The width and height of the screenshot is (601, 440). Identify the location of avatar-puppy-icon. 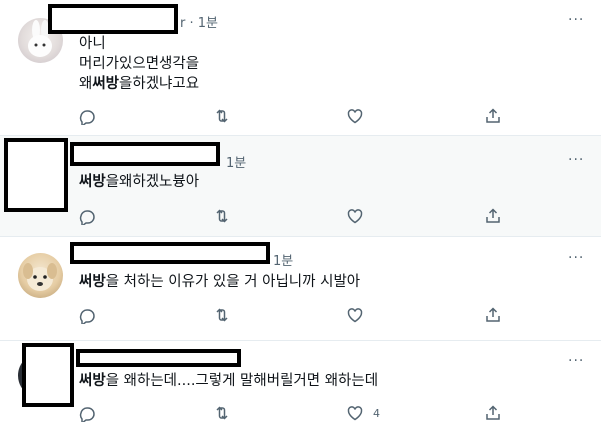
(40, 277).